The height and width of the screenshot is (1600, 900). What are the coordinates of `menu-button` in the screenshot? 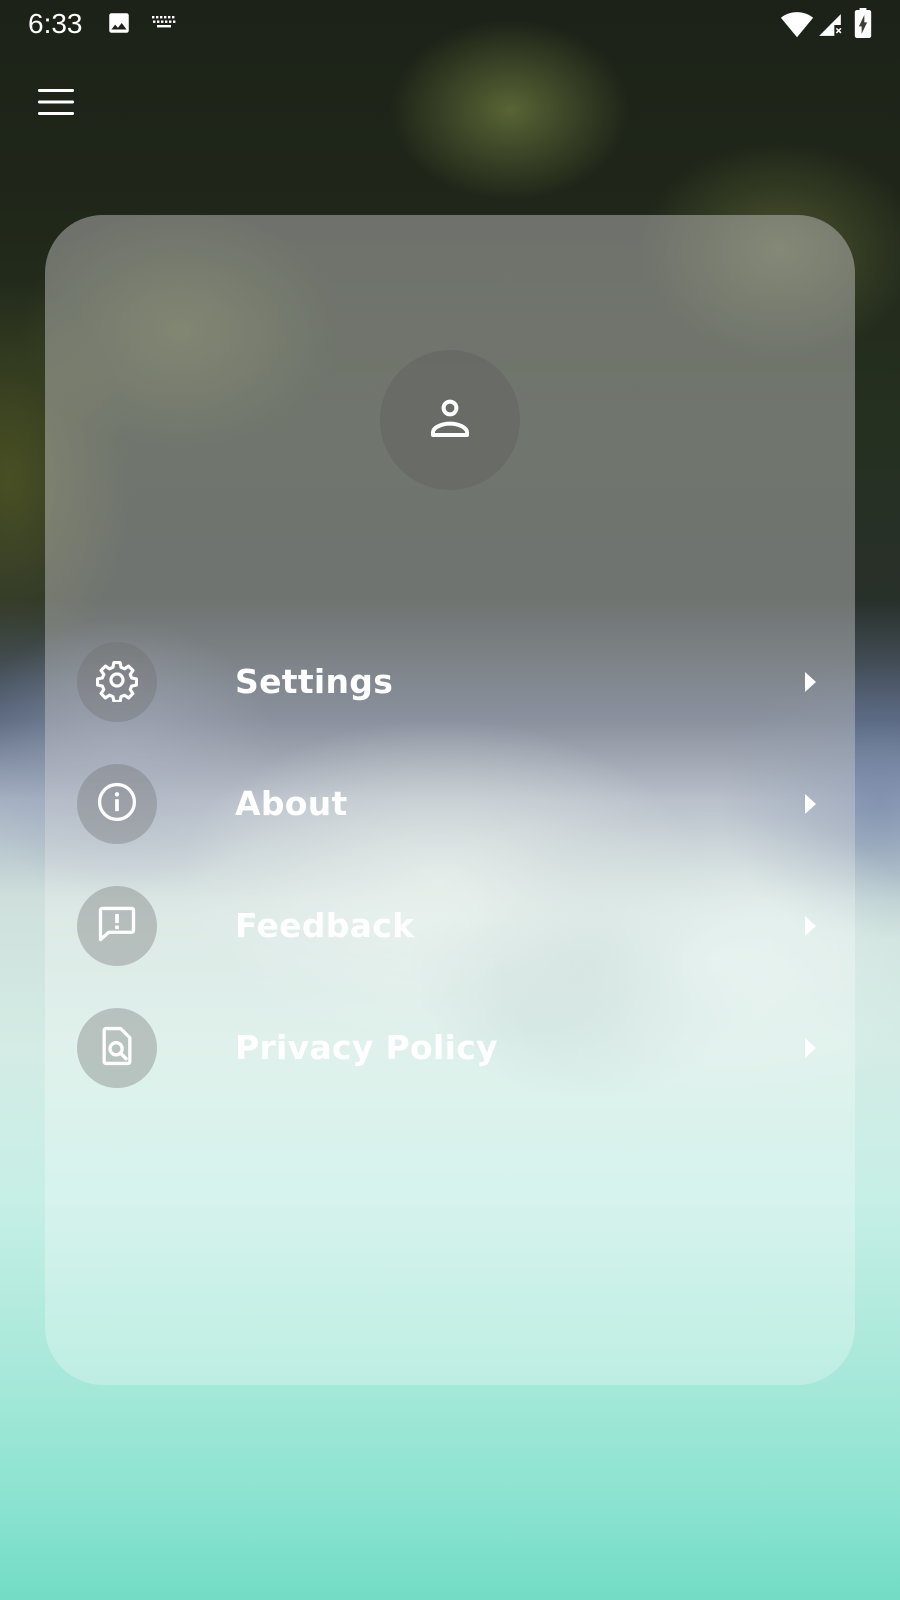 It's located at (56, 104).